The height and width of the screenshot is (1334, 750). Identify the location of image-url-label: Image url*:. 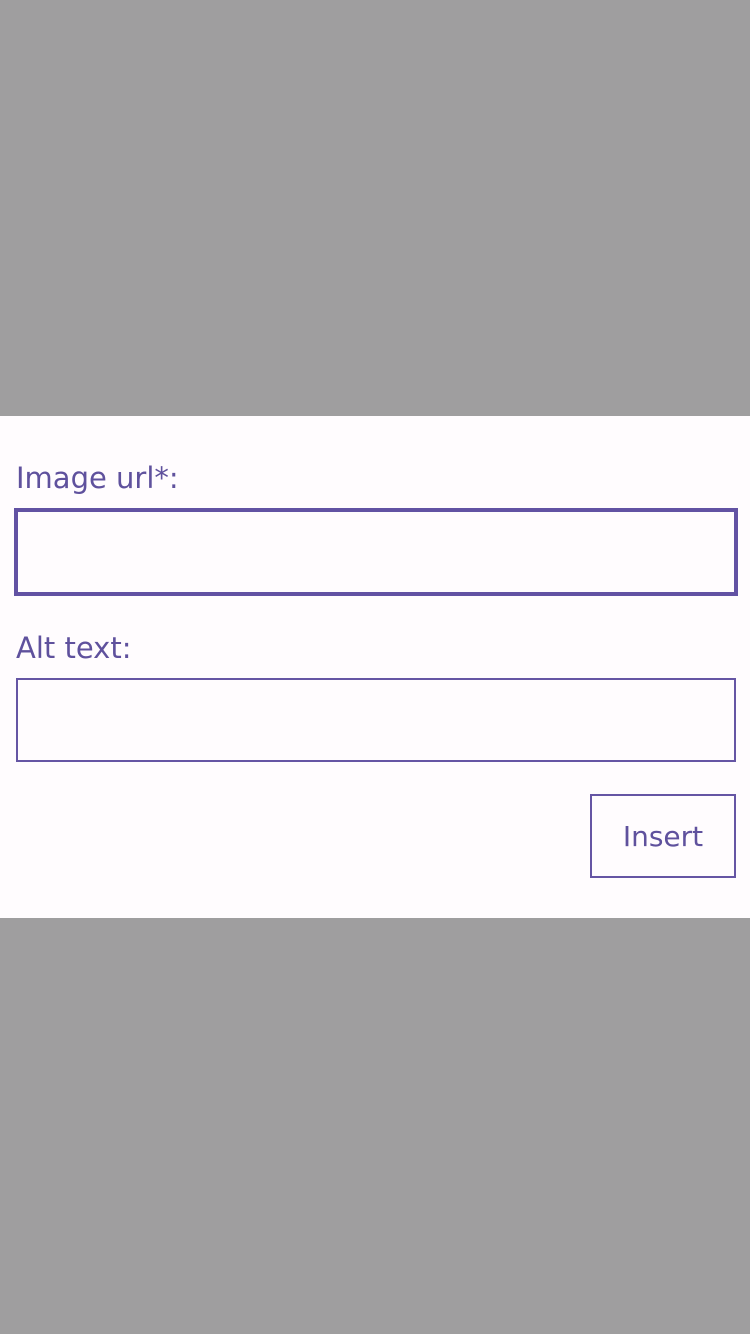
(97, 478).